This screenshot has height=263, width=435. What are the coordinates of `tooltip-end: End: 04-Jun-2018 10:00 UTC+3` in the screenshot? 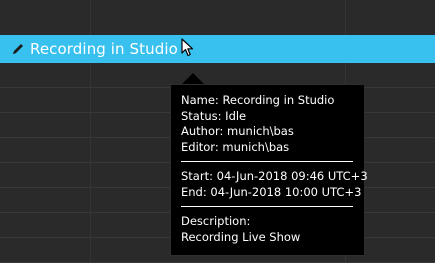 It's located at (271, 191).